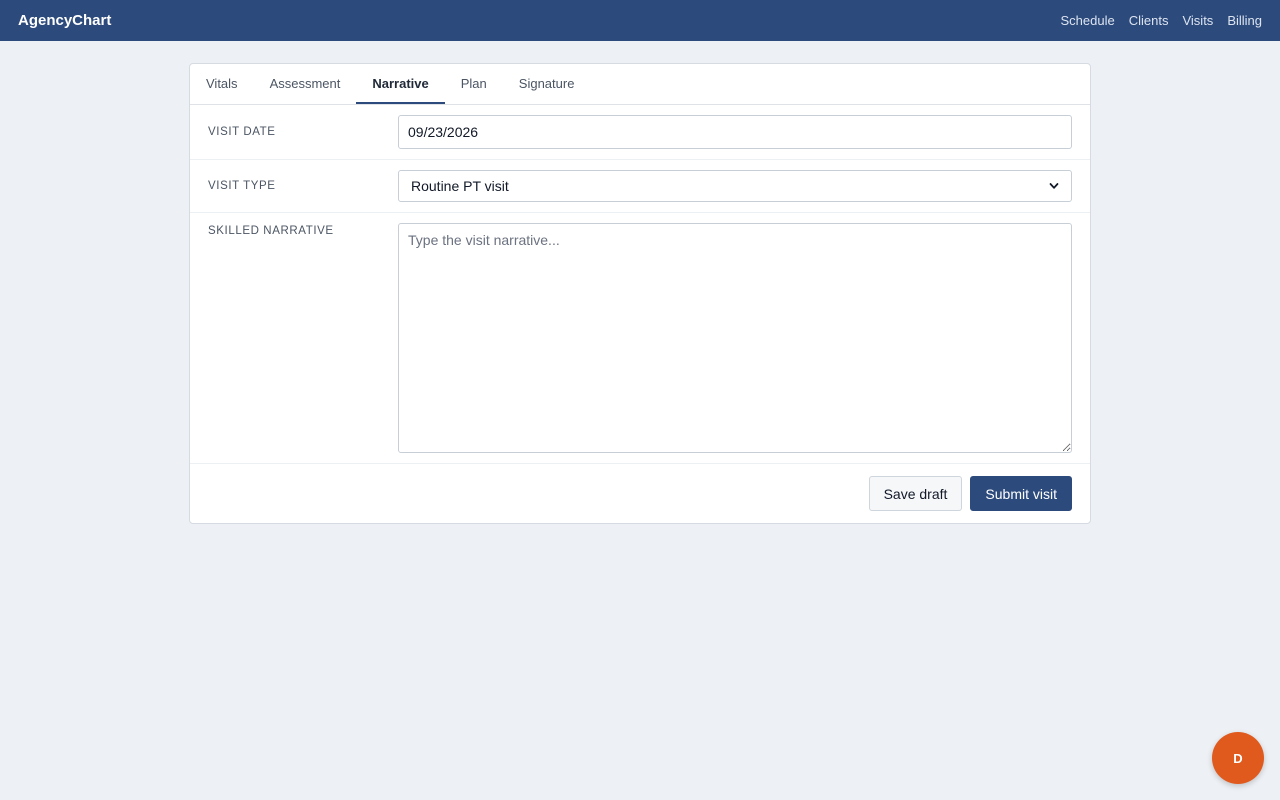 The image size is (1280, 800). I want to click on main-nav: Schedule Clients Visits Billing, so click(1161, 20).